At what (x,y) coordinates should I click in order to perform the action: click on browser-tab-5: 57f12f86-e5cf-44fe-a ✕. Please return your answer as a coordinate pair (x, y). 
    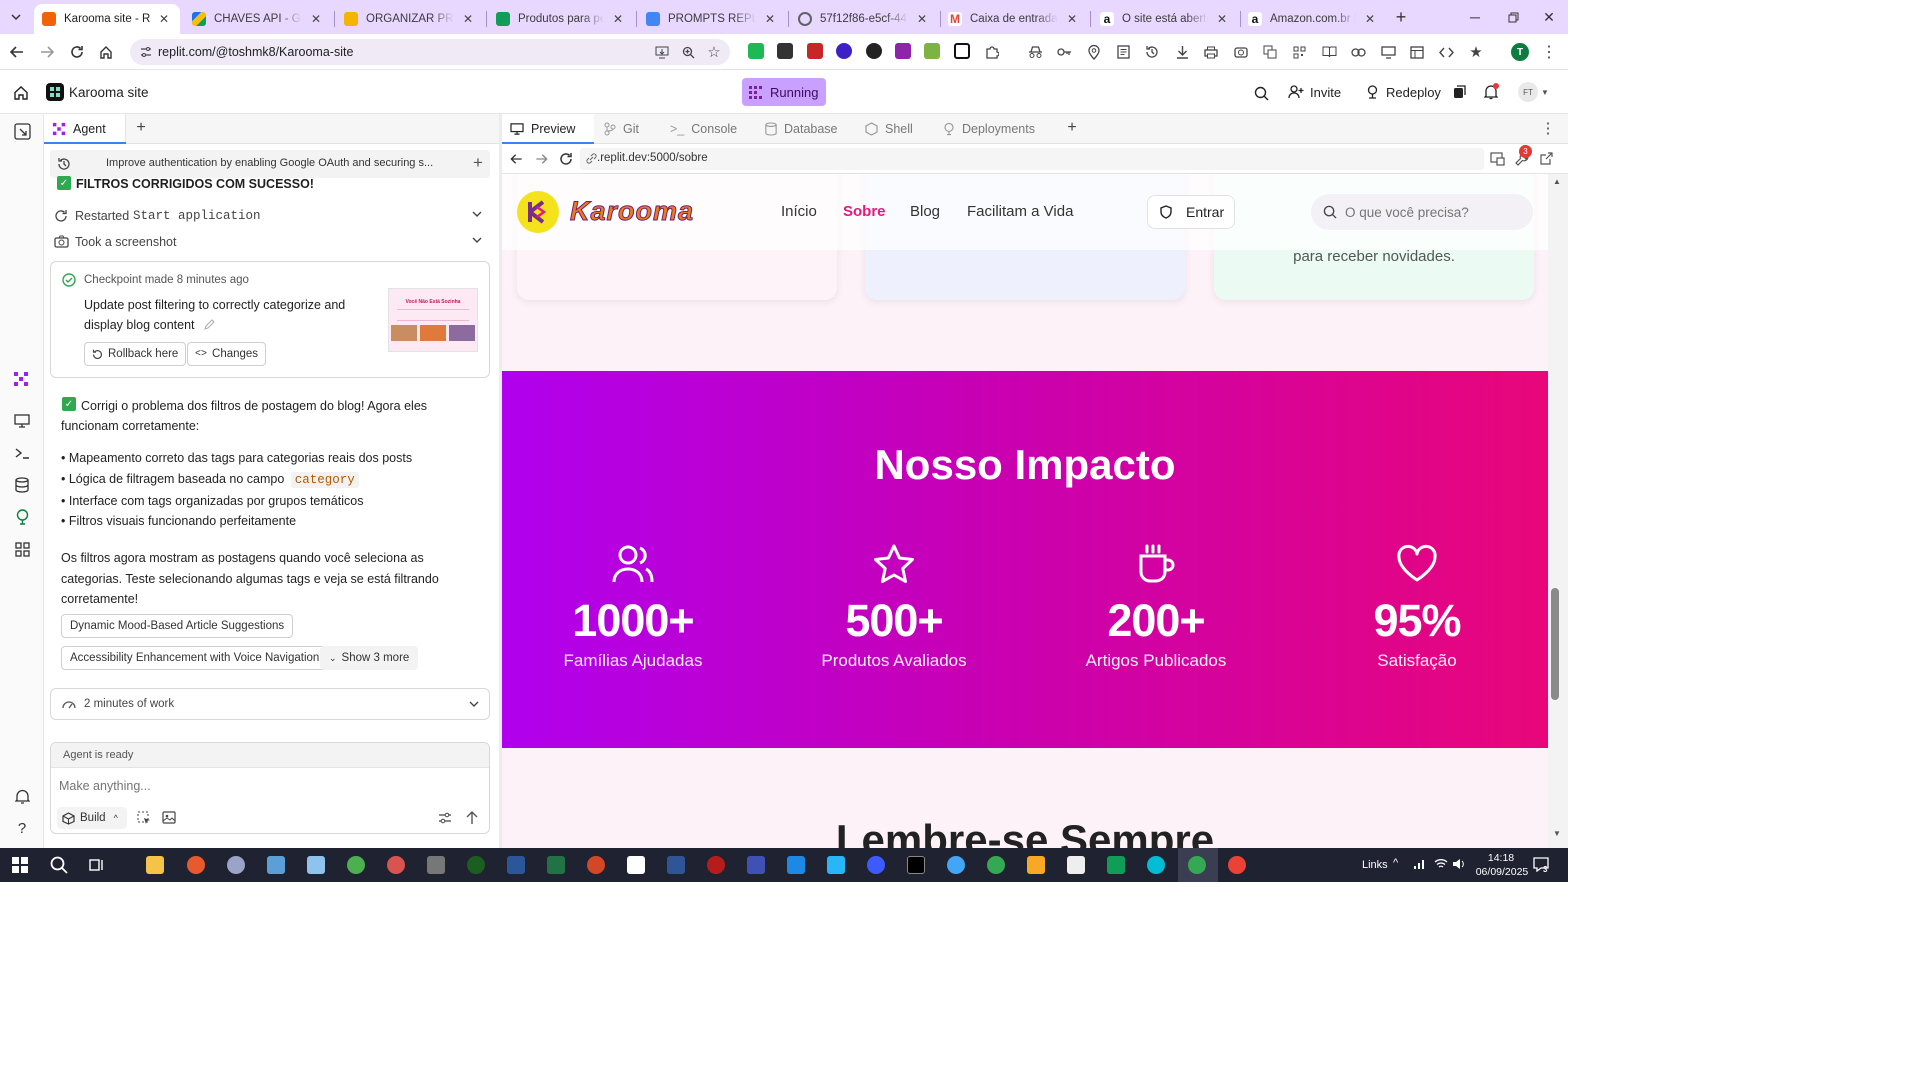
    Looking at the image, I should click on (864, 19).